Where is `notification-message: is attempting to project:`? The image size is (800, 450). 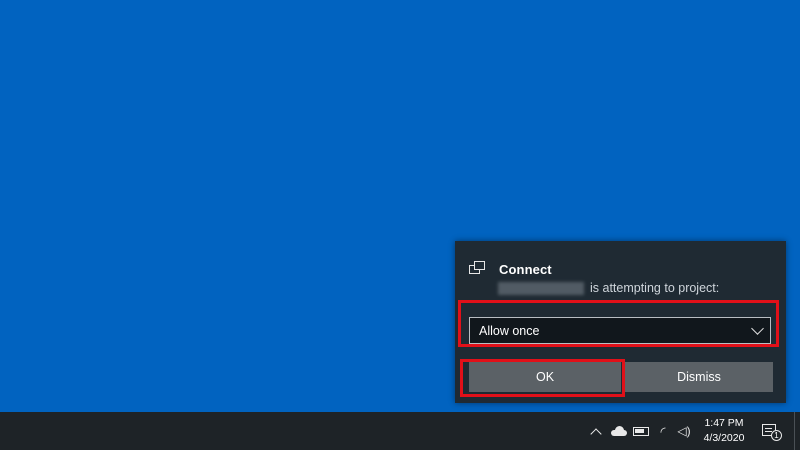
notification-message: is attempting to project: is located at coordinates (608, 288).